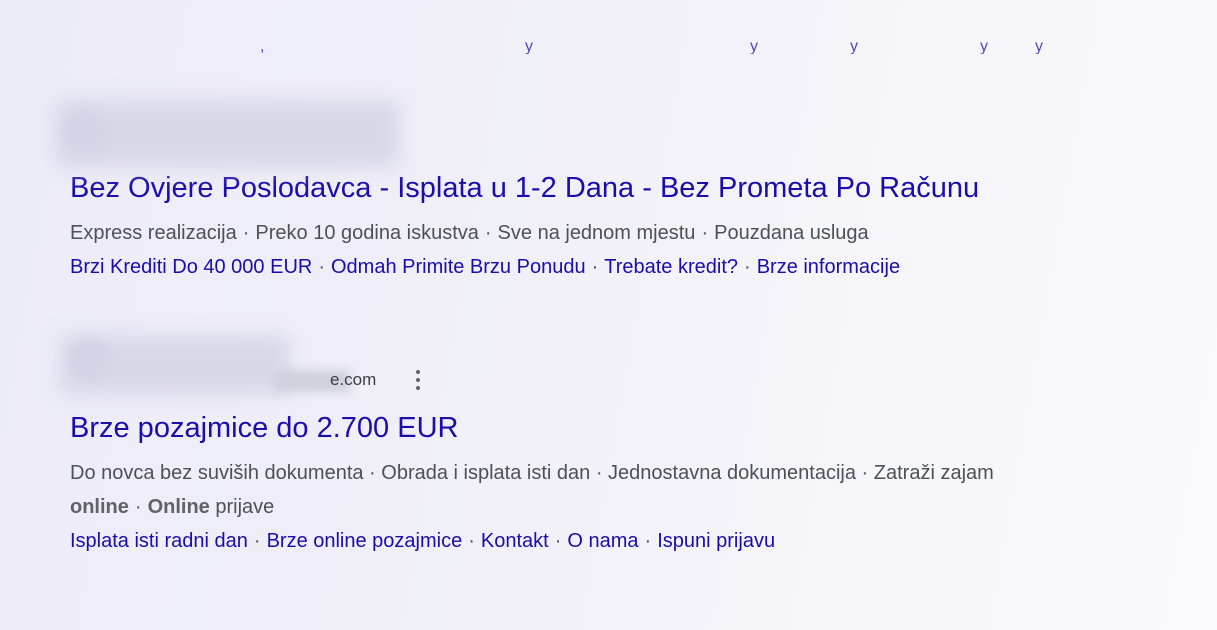  Describe the element at coordinates (716, 541) in the screenshot. I see `sitelink-ispuni-prijavu: Ispuni prijavu` at that location.